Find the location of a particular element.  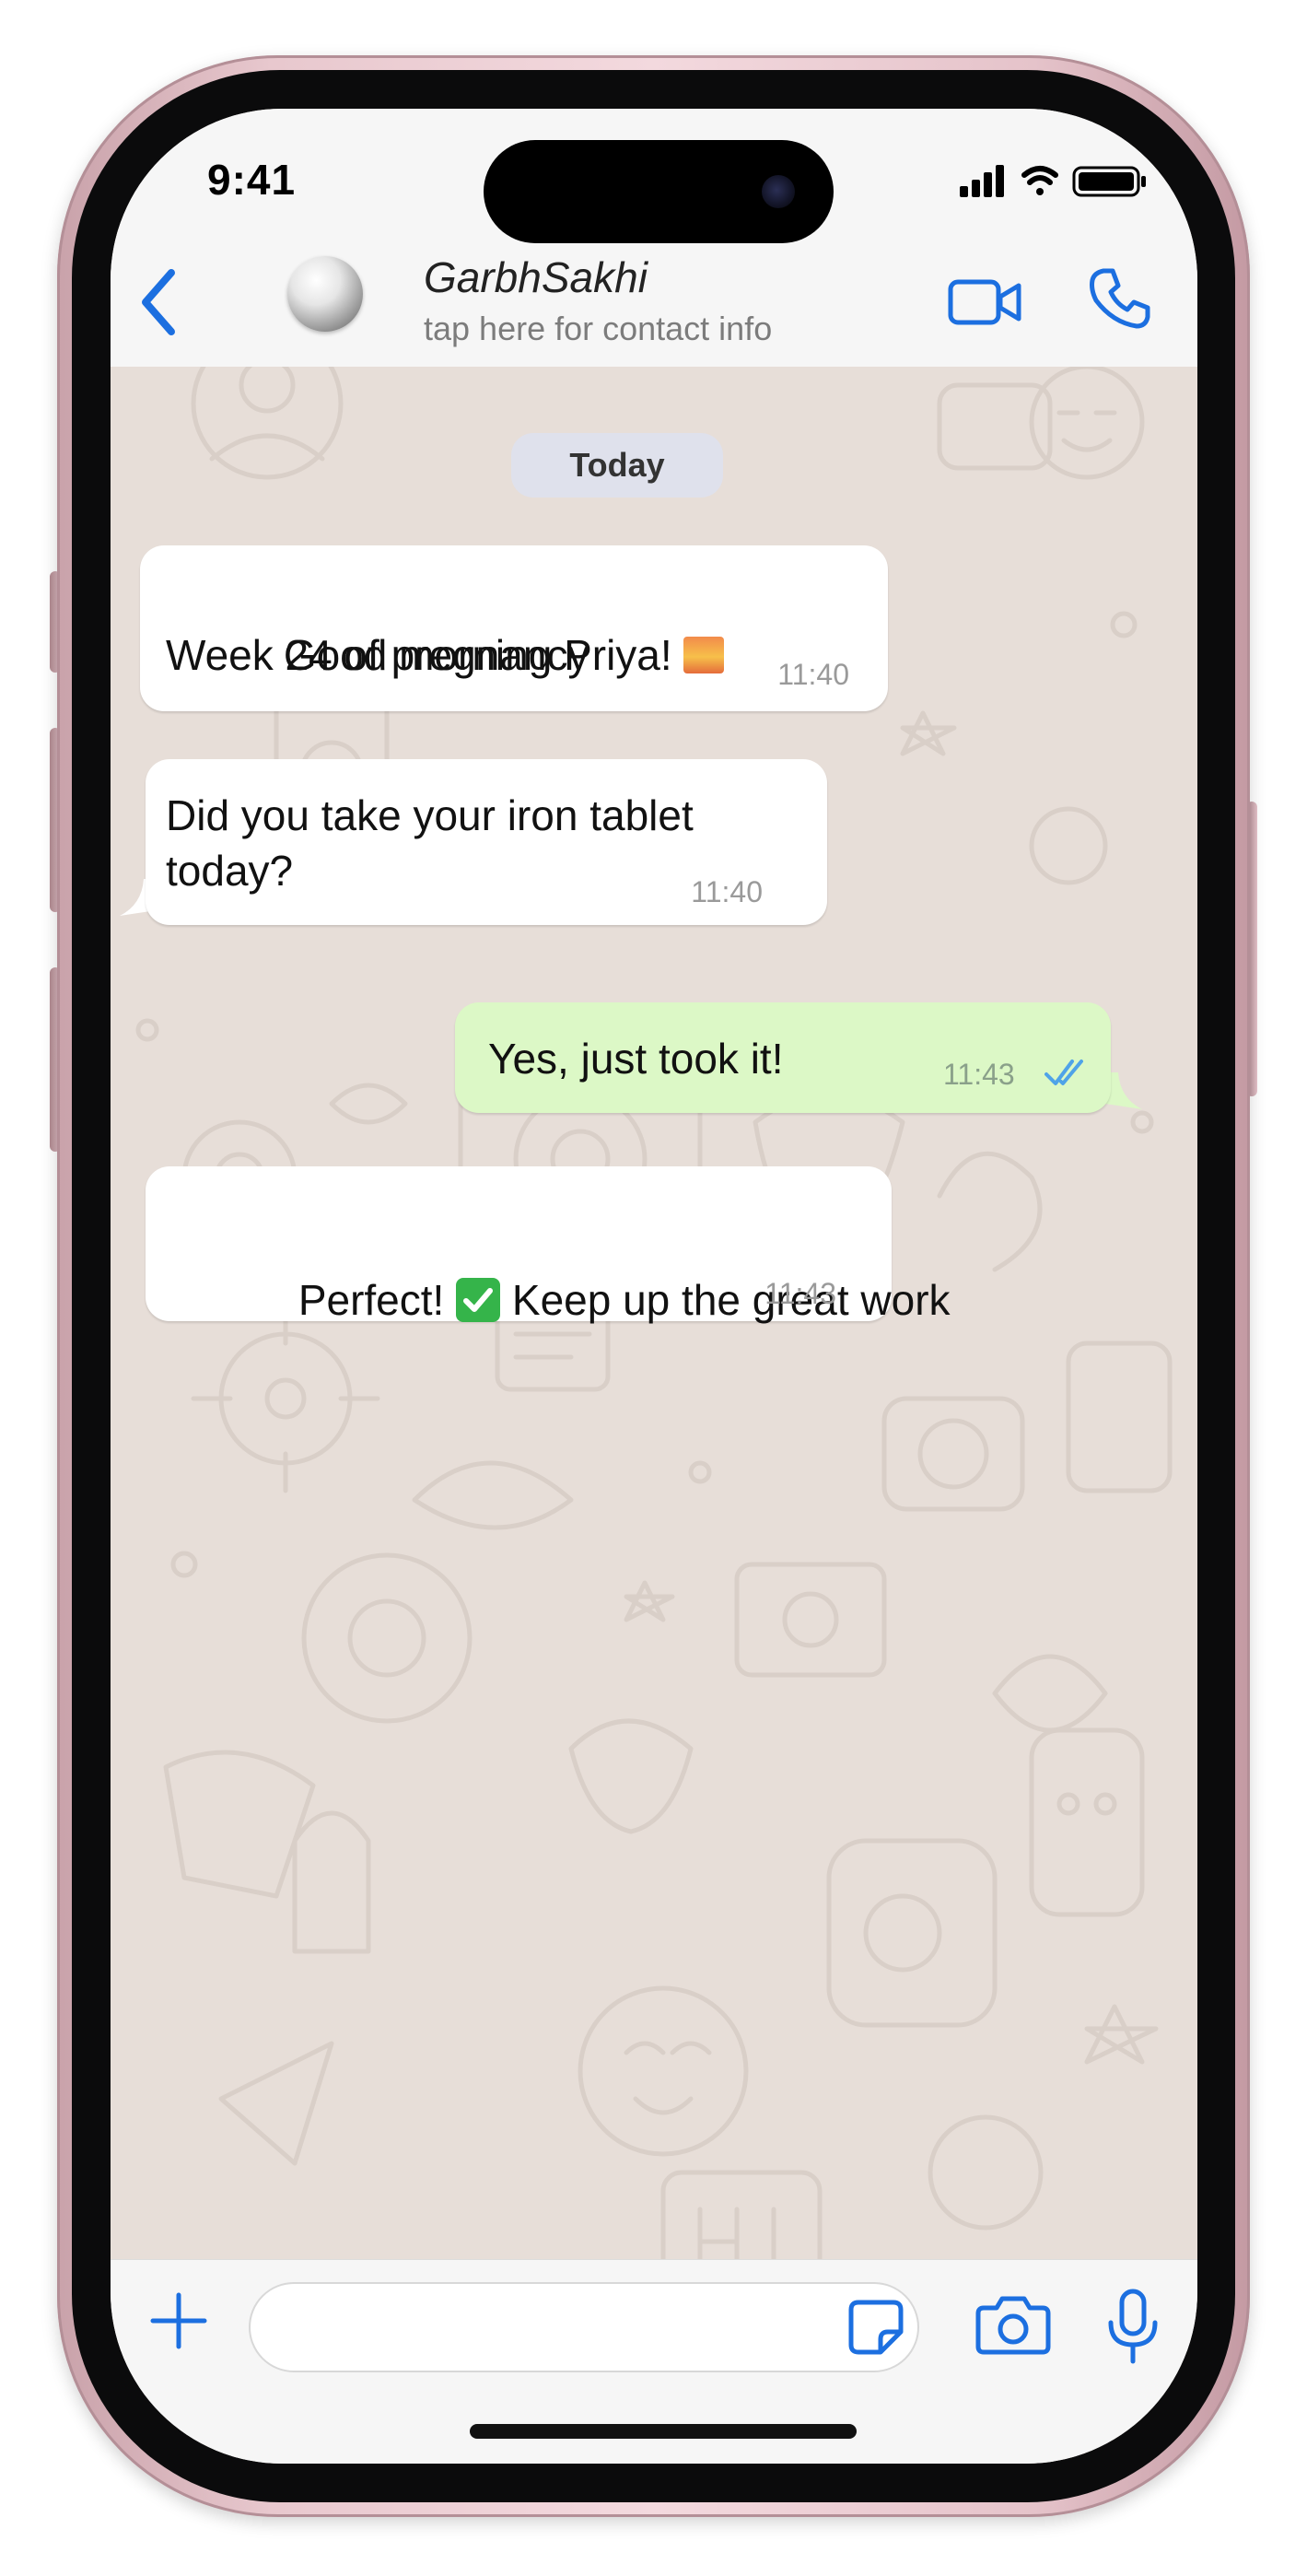

incoming-message: Perfect! Keep up the great work 11:43 is located at coordinates (549, 1245).